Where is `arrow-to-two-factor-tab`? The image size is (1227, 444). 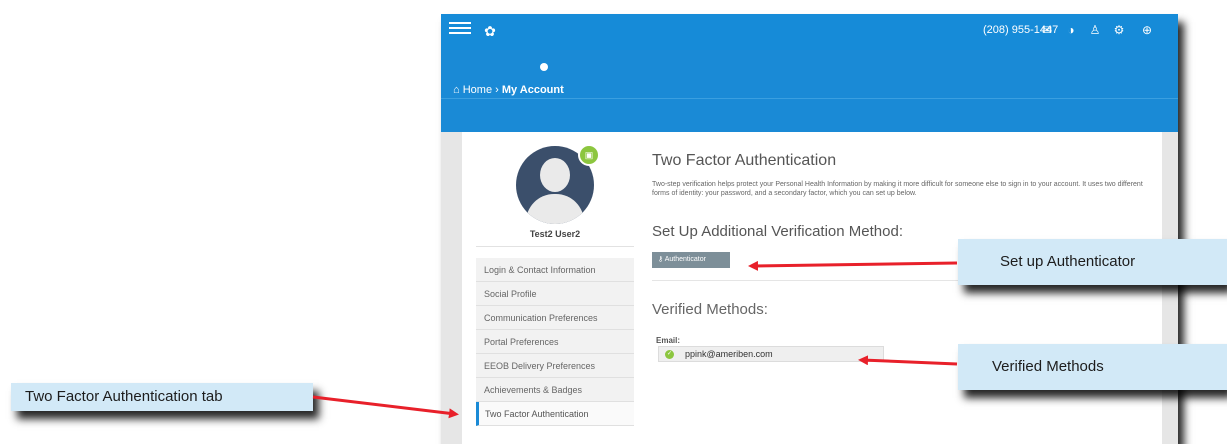 arrow-to-two-factor-tab is located at coordinates (385, 407).